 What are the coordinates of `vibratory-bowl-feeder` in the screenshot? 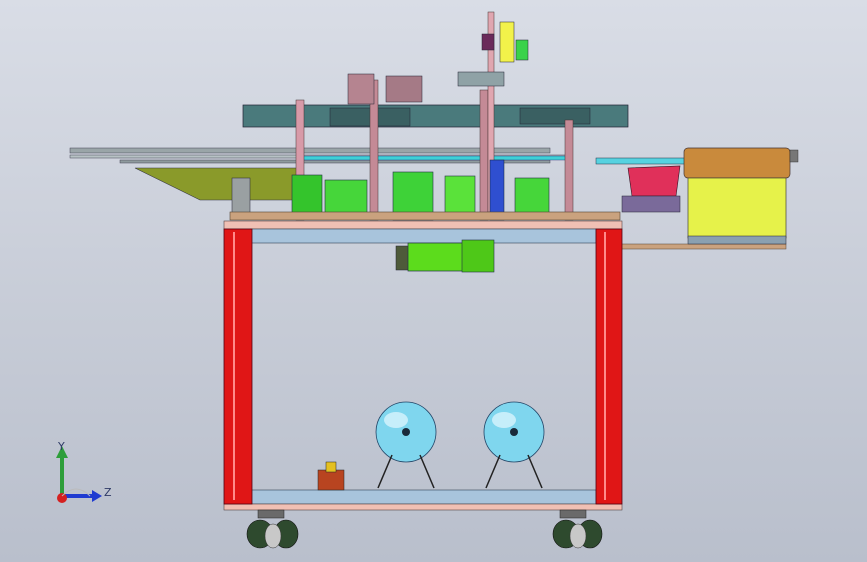 It's located at (741, 196).